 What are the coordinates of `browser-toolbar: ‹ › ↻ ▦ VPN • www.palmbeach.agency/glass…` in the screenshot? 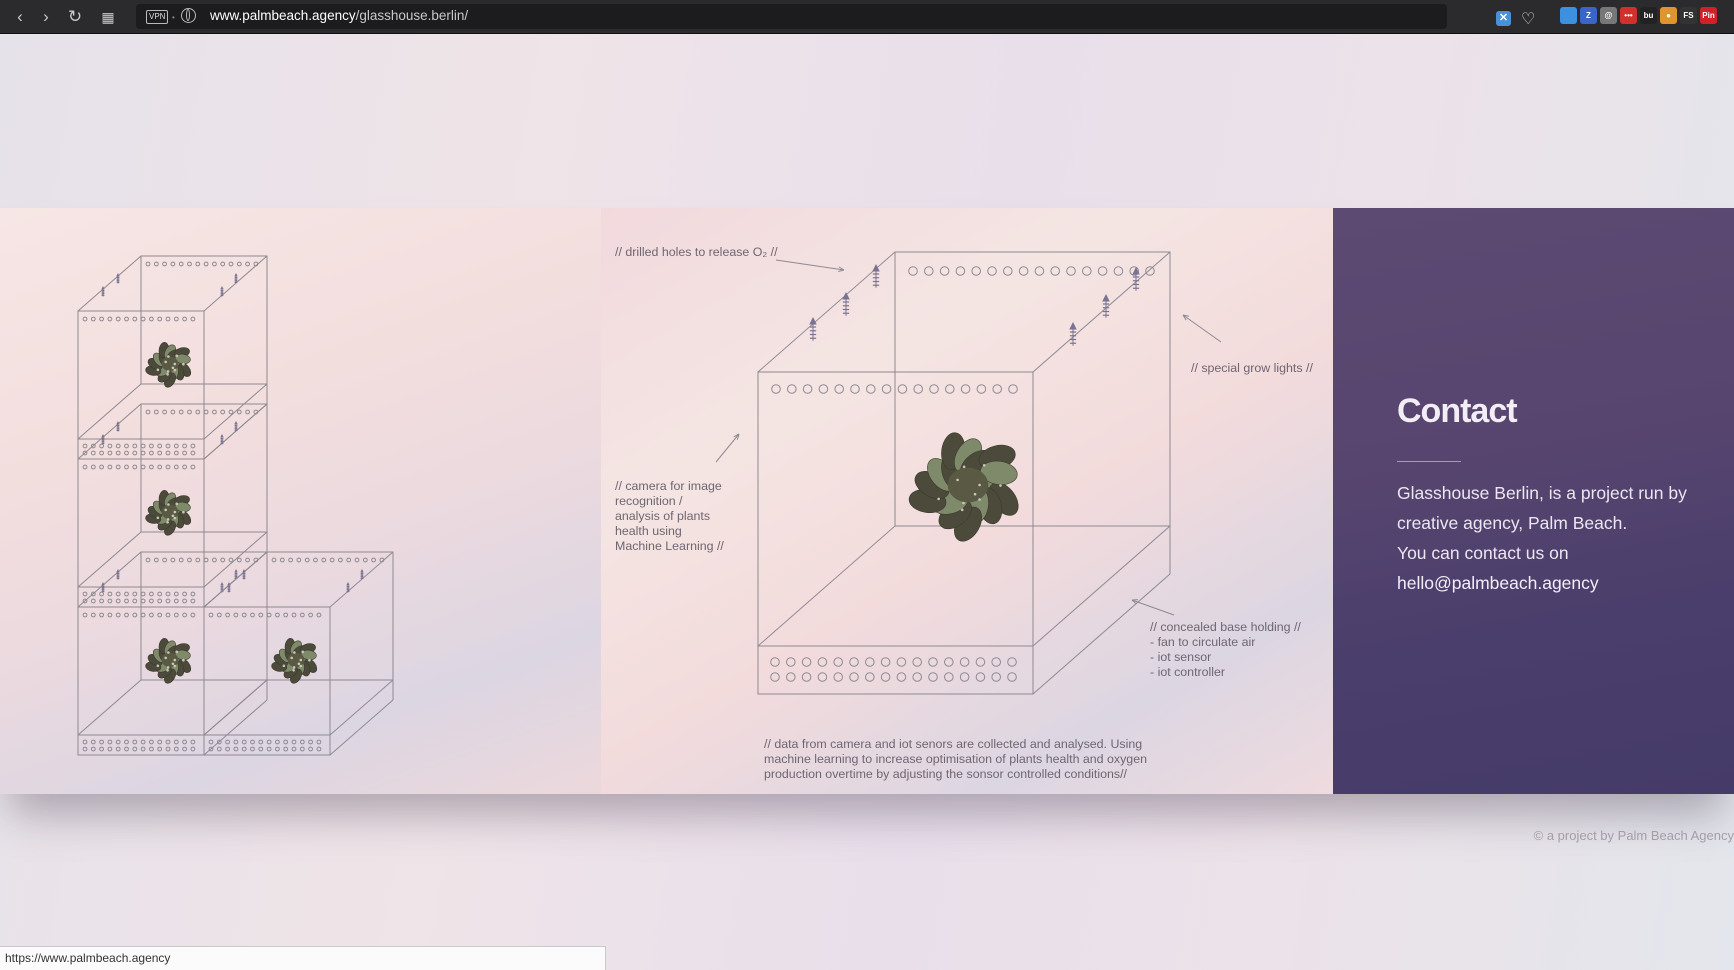 It's located at (867, 17).